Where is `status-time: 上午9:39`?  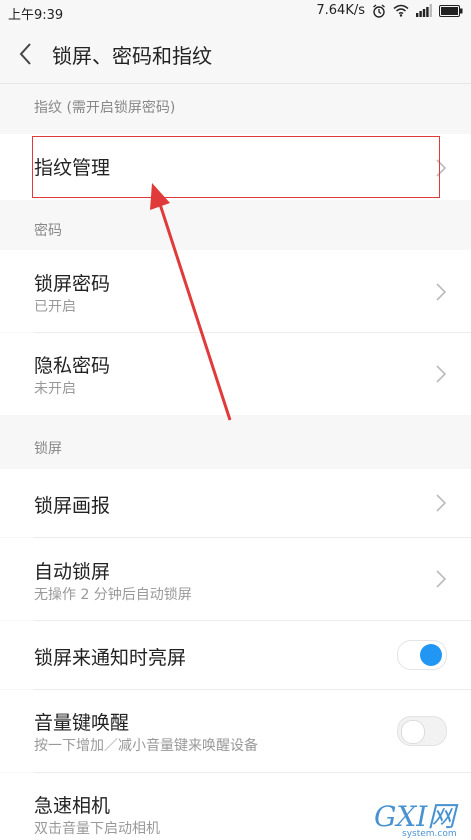
status-time: 上午9:39 is located at coordinates (36, 15).